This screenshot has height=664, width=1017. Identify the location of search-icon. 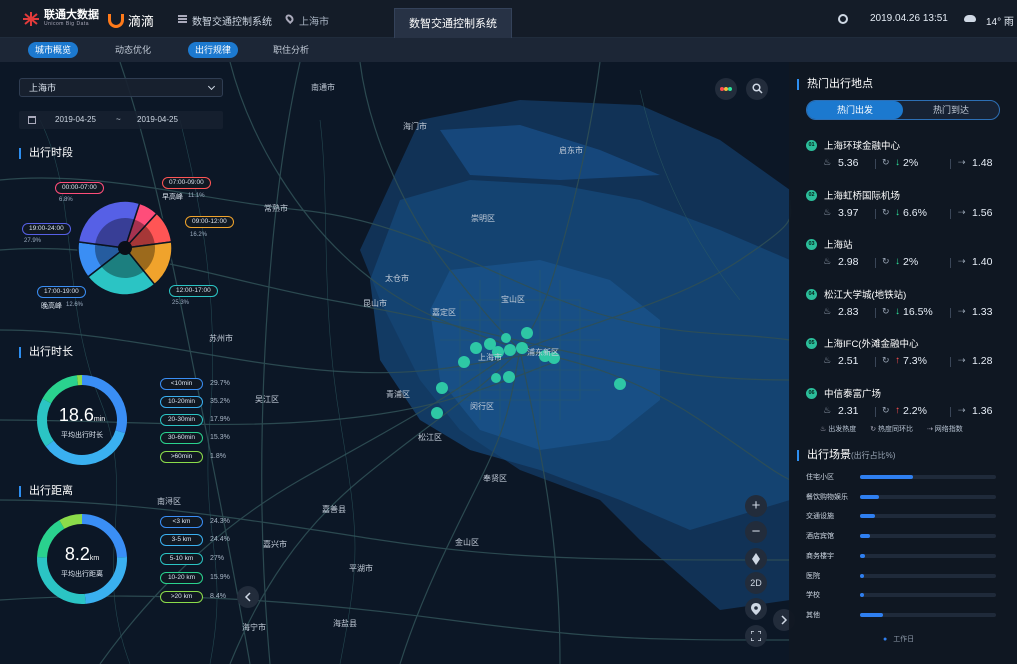
(757, 88).